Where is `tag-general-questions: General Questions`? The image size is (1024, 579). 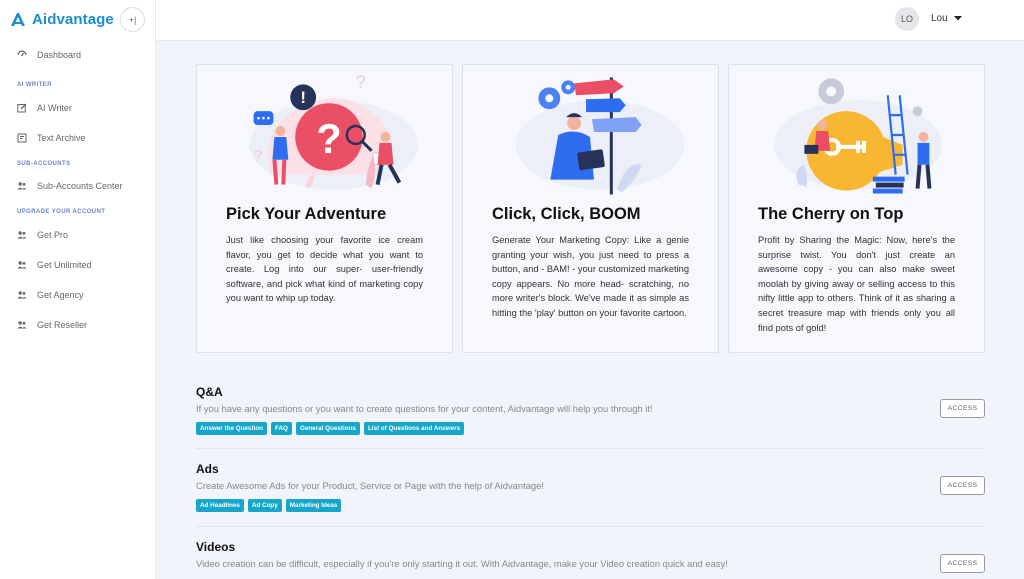
tag-general-questions: General Questions is located at coordinates (327, 428).